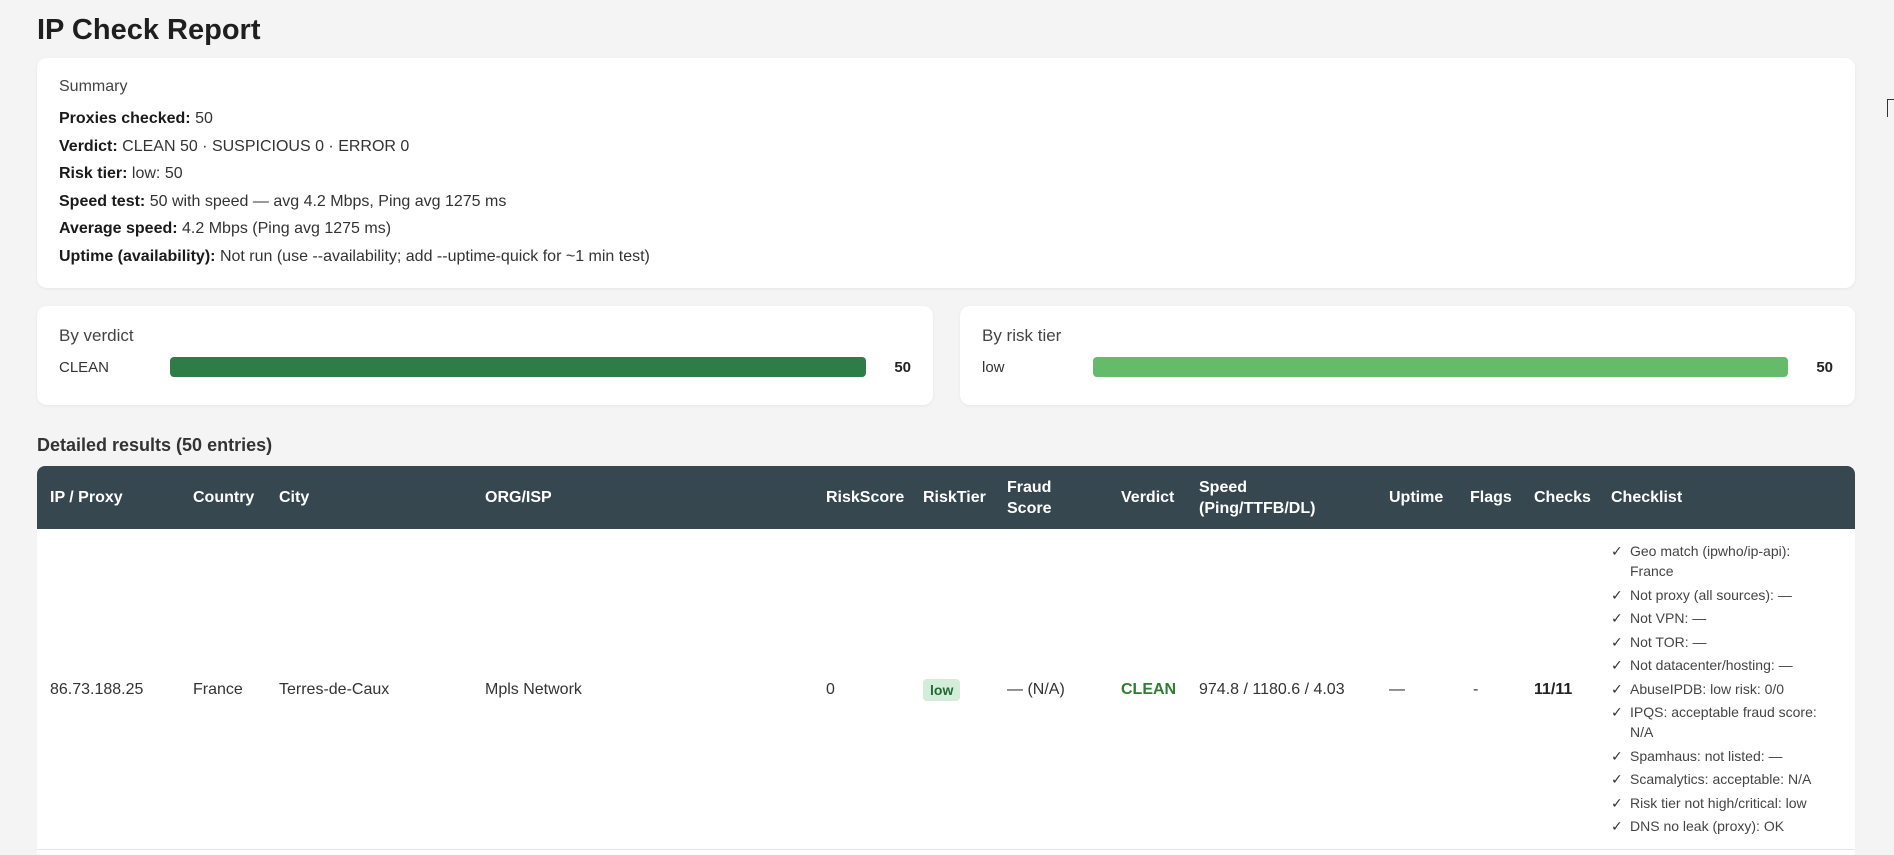 This screenshot has width=1894, height=855. What do you see at coordinates (1272, 689) in the screenshot?
I see `cell-speed: 974.8 / 1180.6 / 4.03` at bounding box center [1272, 689].